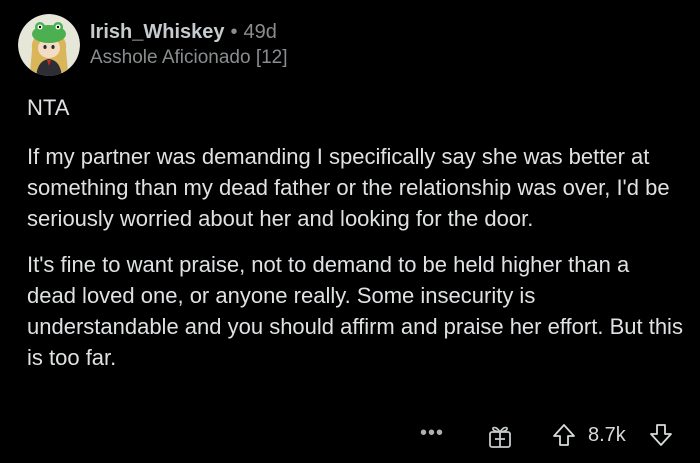  Describe the element at coordinates (157, 32) in the screenshot. I see `username-link: Irish_Whiskey` at that location.